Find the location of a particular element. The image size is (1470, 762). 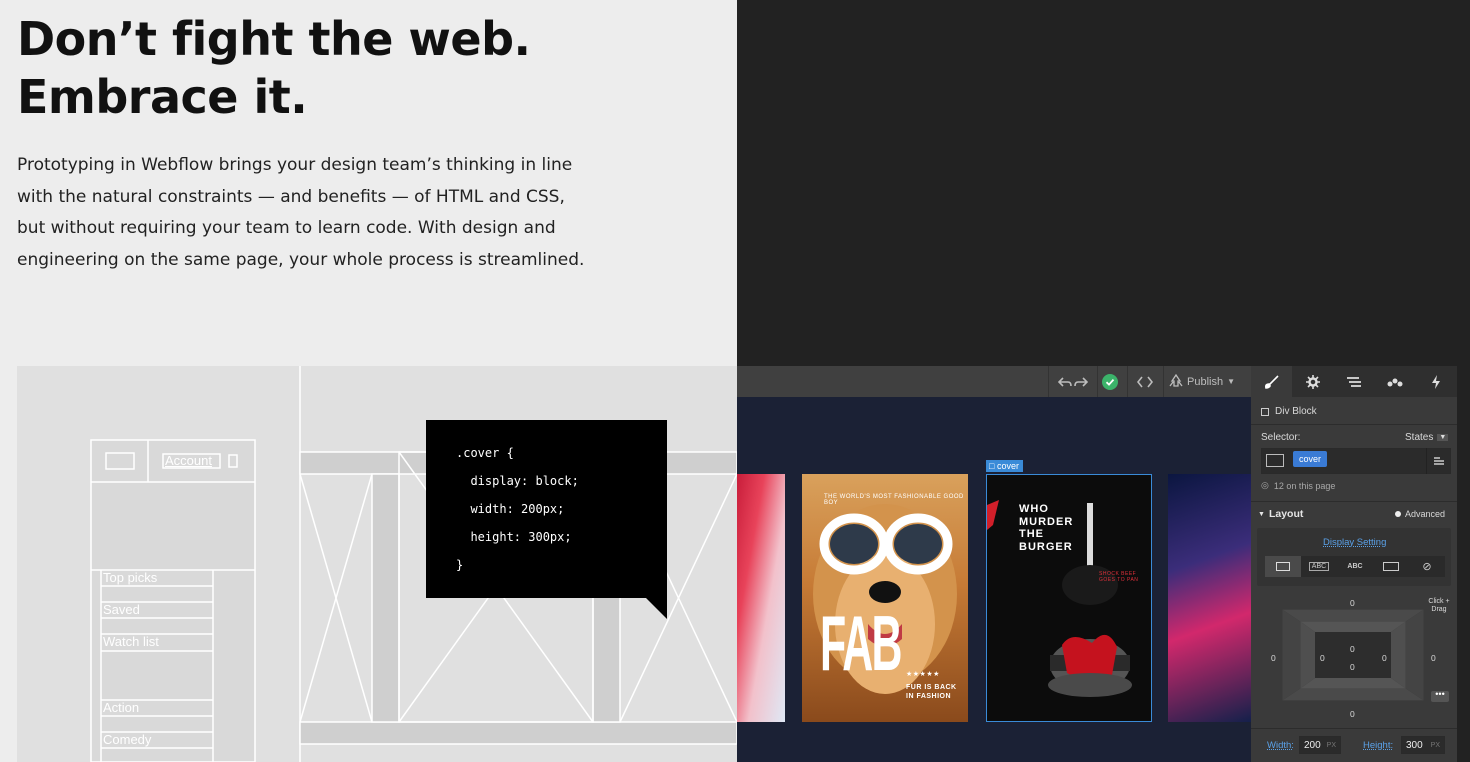

display-none-option: ⊘ is located at coordinates (1427, 566).